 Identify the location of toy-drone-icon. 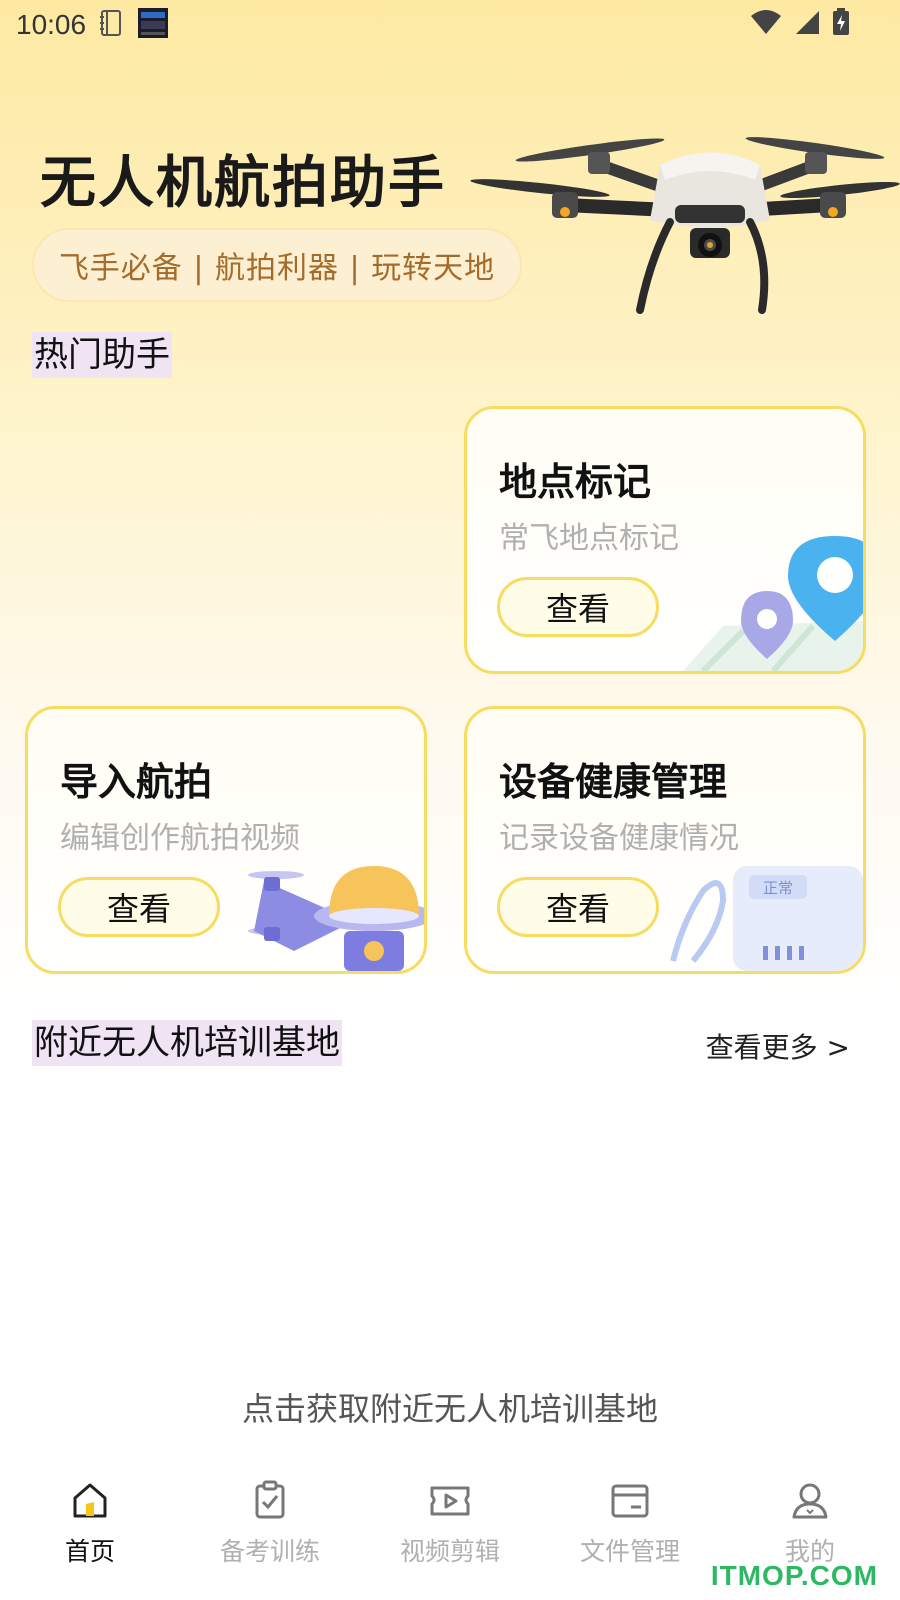
(336, 918).